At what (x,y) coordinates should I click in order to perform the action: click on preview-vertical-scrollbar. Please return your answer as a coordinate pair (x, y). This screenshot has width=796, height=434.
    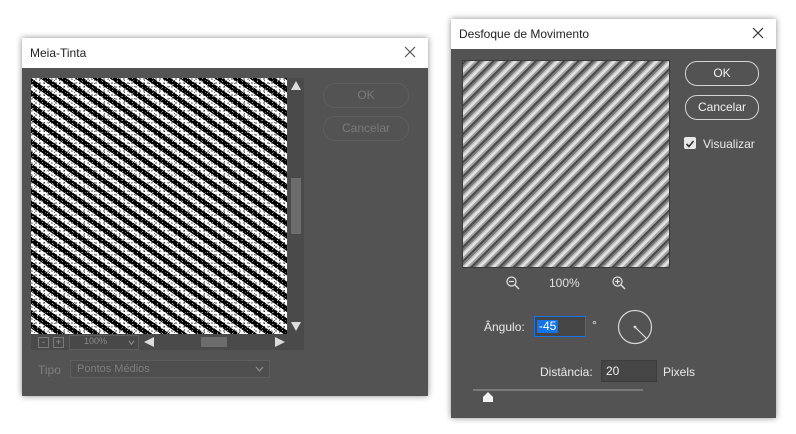
    Looking at the image, I should click on (296, 206).